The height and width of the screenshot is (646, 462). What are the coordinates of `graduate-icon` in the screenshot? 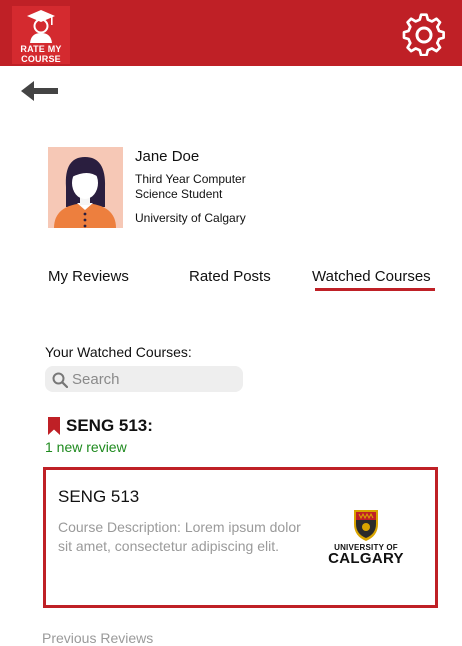 It's located at (41, 26).